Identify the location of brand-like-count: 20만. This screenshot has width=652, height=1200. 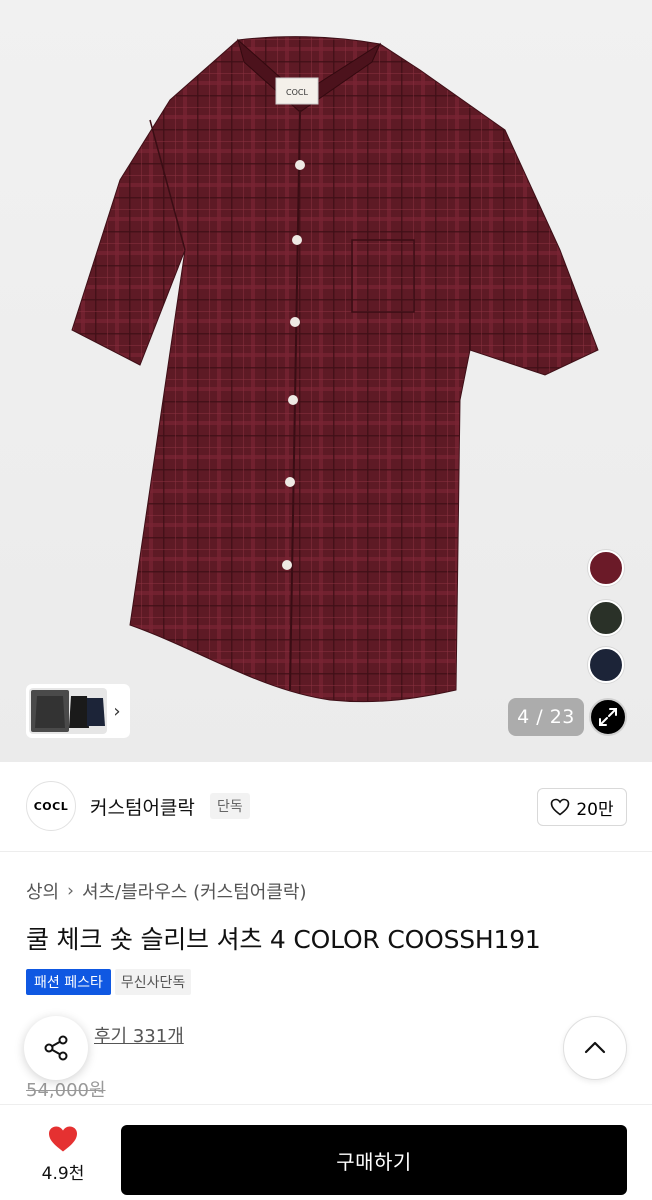
(595, 809).